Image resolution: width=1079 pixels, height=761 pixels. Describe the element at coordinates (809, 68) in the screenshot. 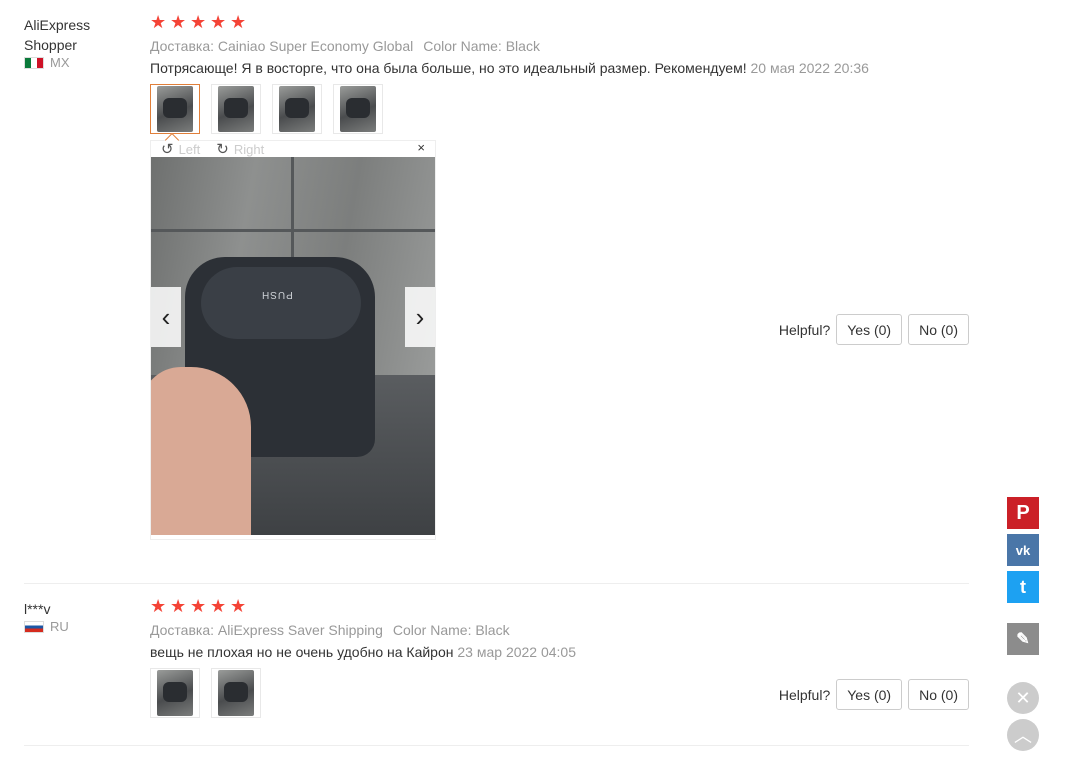

I see `review-date: 20 мая 2022 20:36` at that location.